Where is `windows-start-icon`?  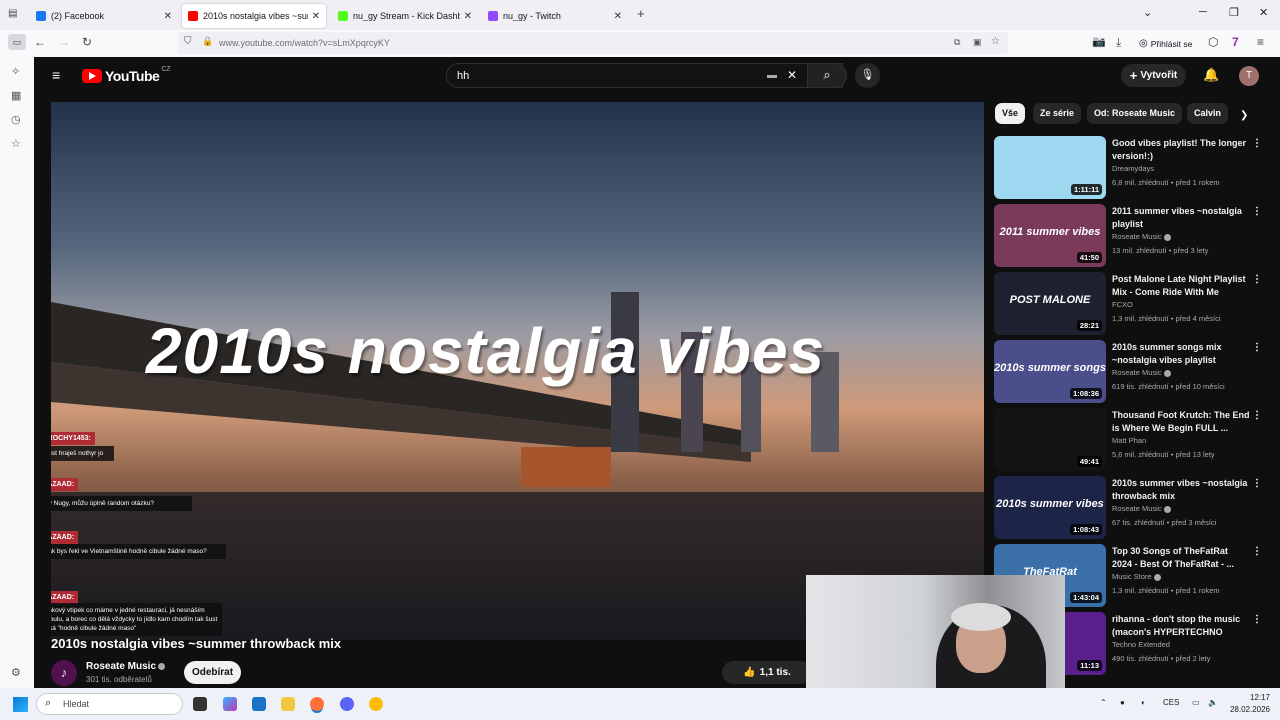 windows-start-icon is located at coordinates (20, 704).